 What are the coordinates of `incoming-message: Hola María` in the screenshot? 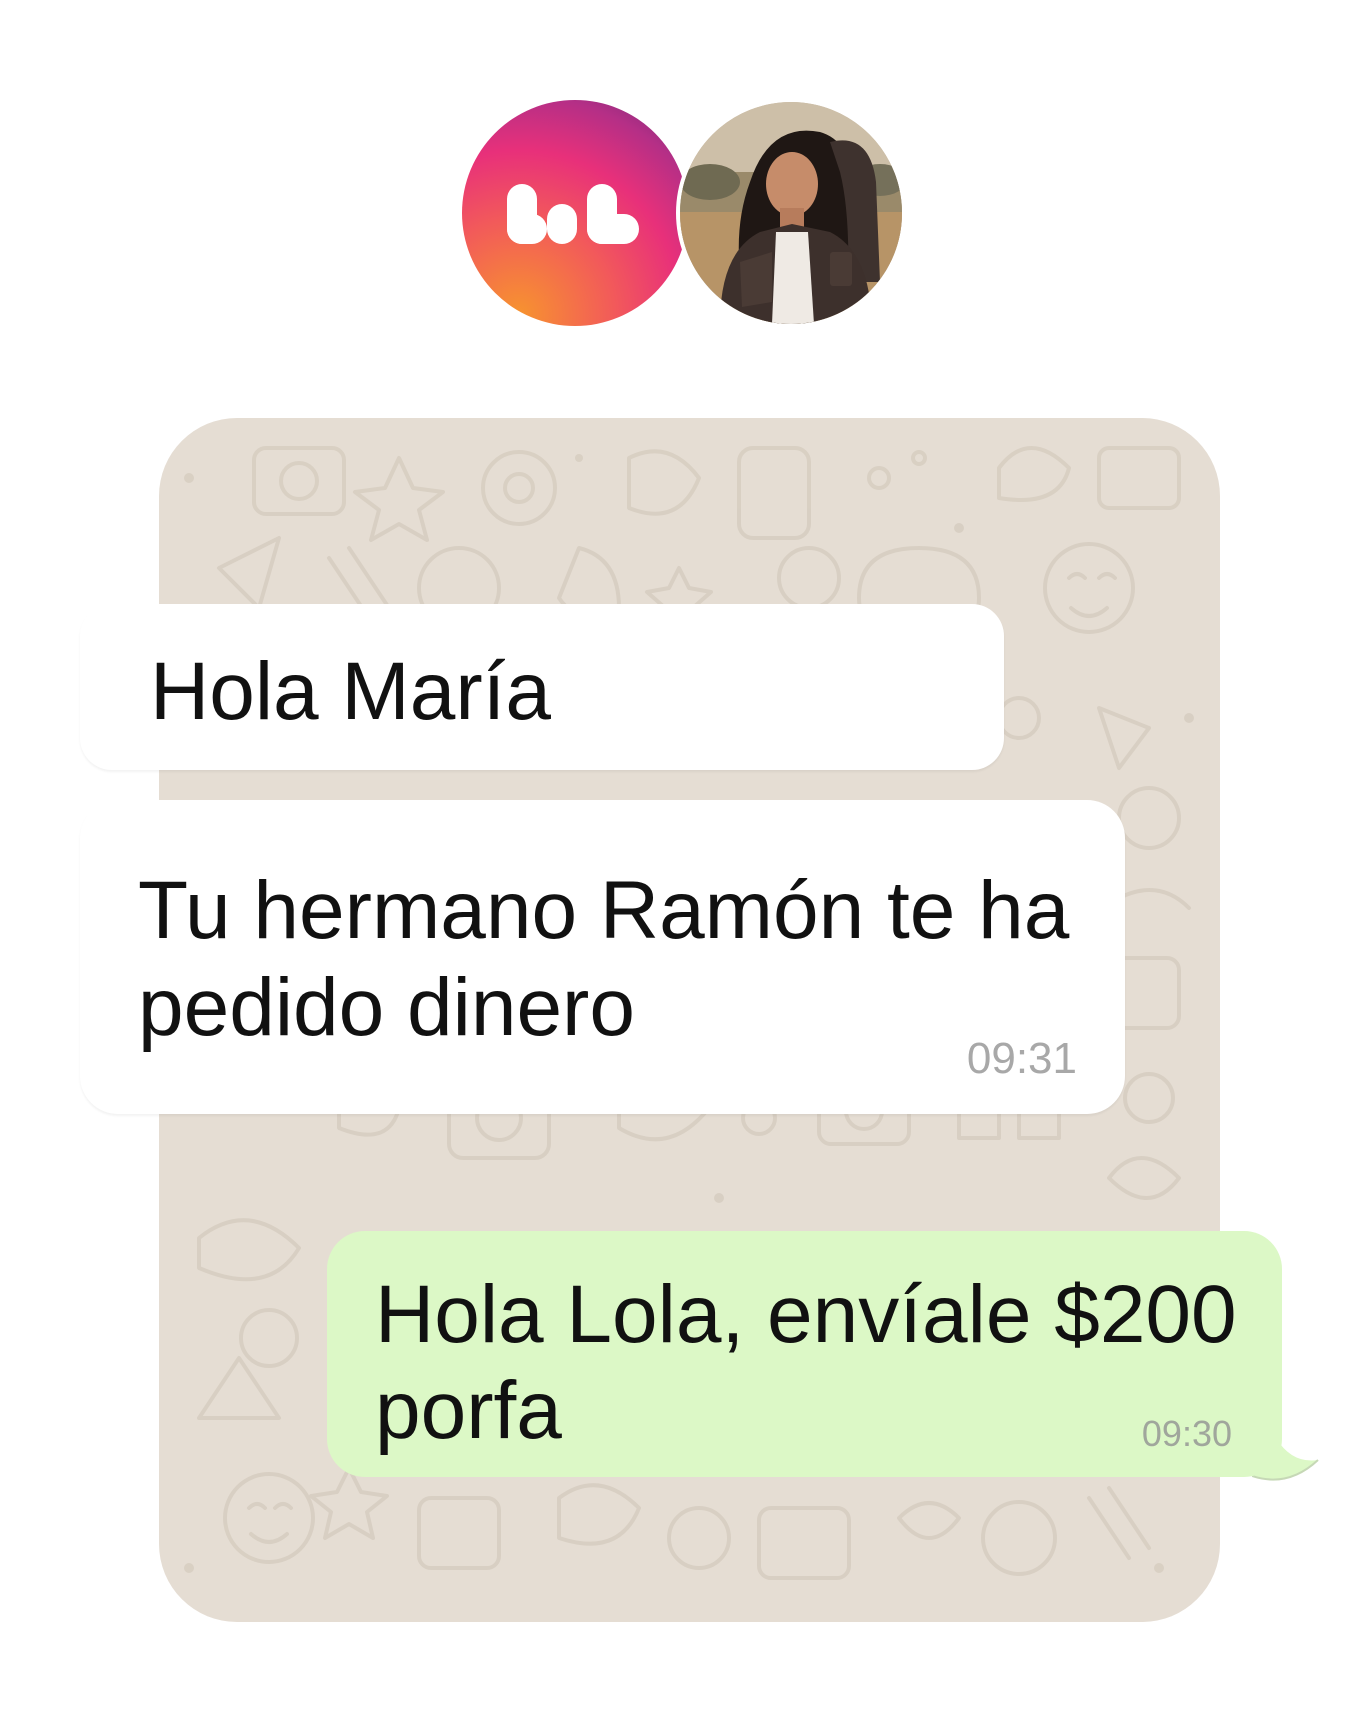 It's located at (542, 687).